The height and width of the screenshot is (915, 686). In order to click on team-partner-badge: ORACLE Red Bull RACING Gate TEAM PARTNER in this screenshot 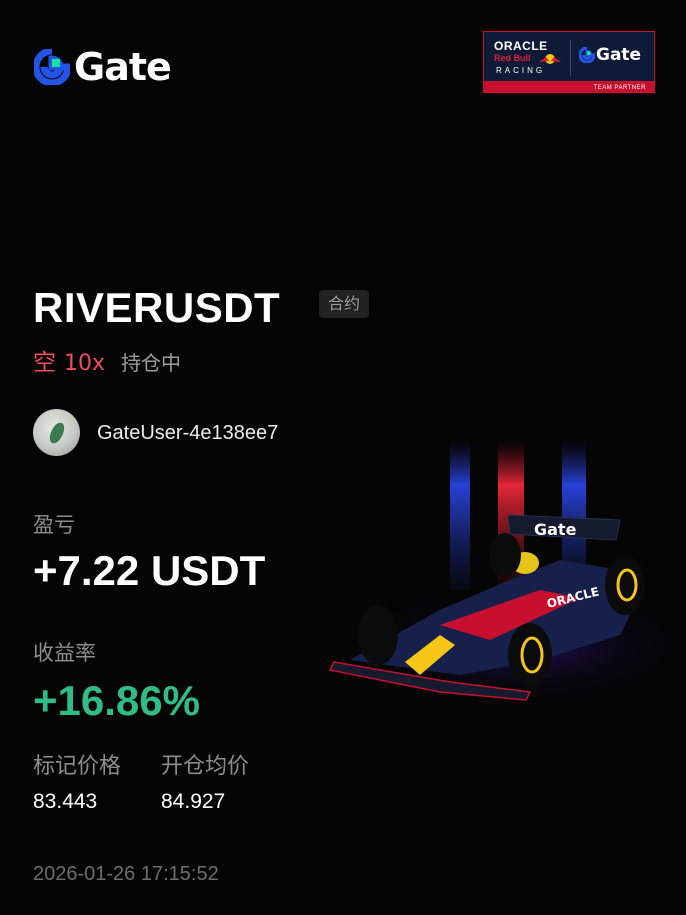, I will do `click(569, 62)`.